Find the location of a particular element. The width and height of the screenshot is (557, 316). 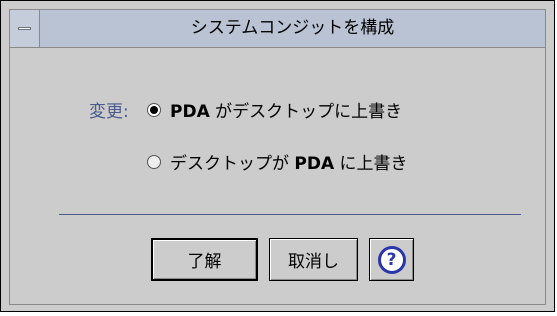

radio-unchecked-icon is located at coordinates (154, 161).